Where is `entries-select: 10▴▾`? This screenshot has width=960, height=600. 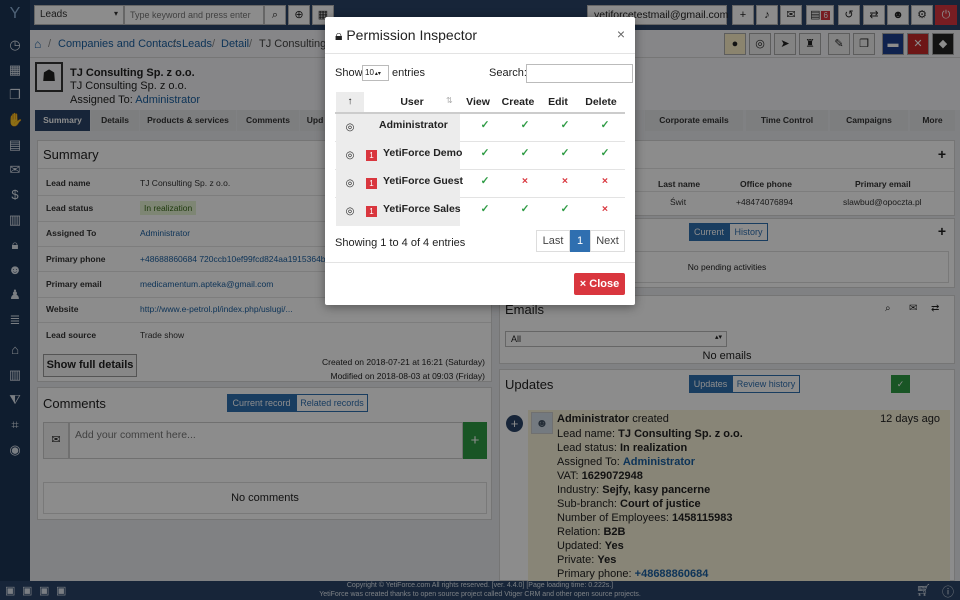 entries-select: 10▴▾ is located at coordinates (375, 73).